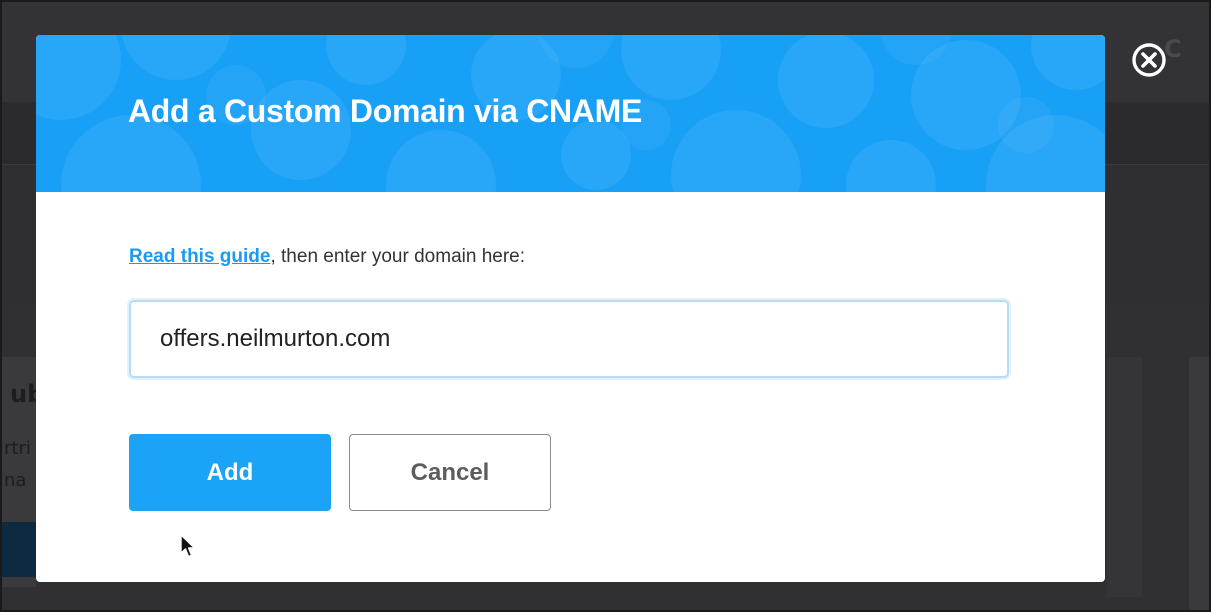 Image resolution: width=1211 pixels, height=612 pixels. Describe the element at coordinates (385, 111) in the screenshot. I see `modal-title: Add a Custom Domain via CNAME` at that location.